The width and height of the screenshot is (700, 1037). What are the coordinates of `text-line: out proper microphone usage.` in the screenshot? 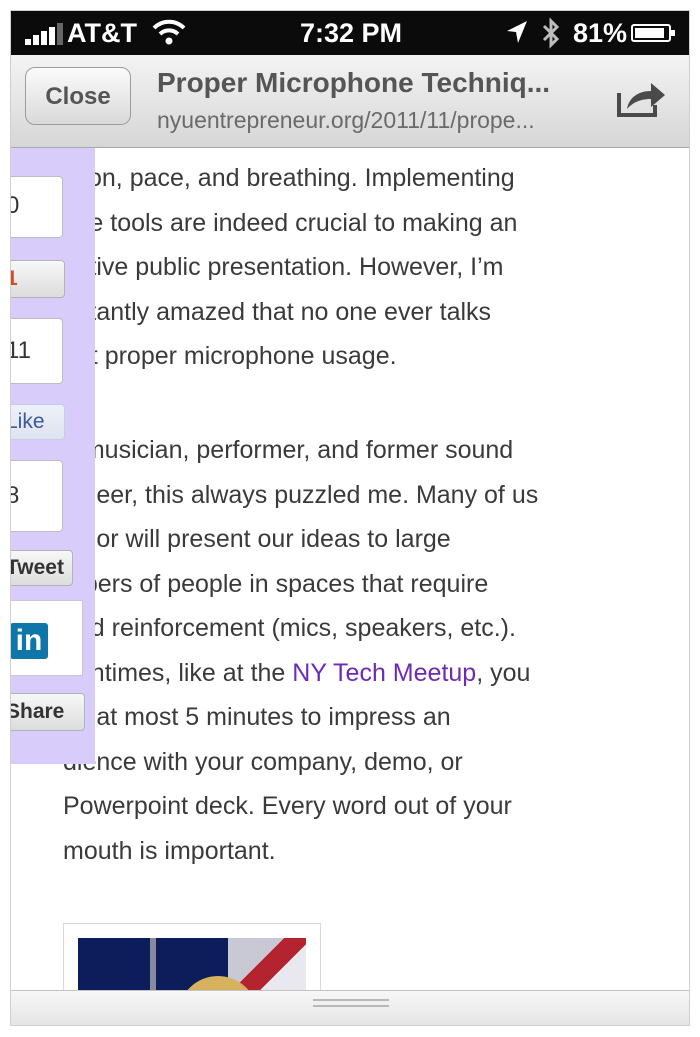 It's located at (230, 356).